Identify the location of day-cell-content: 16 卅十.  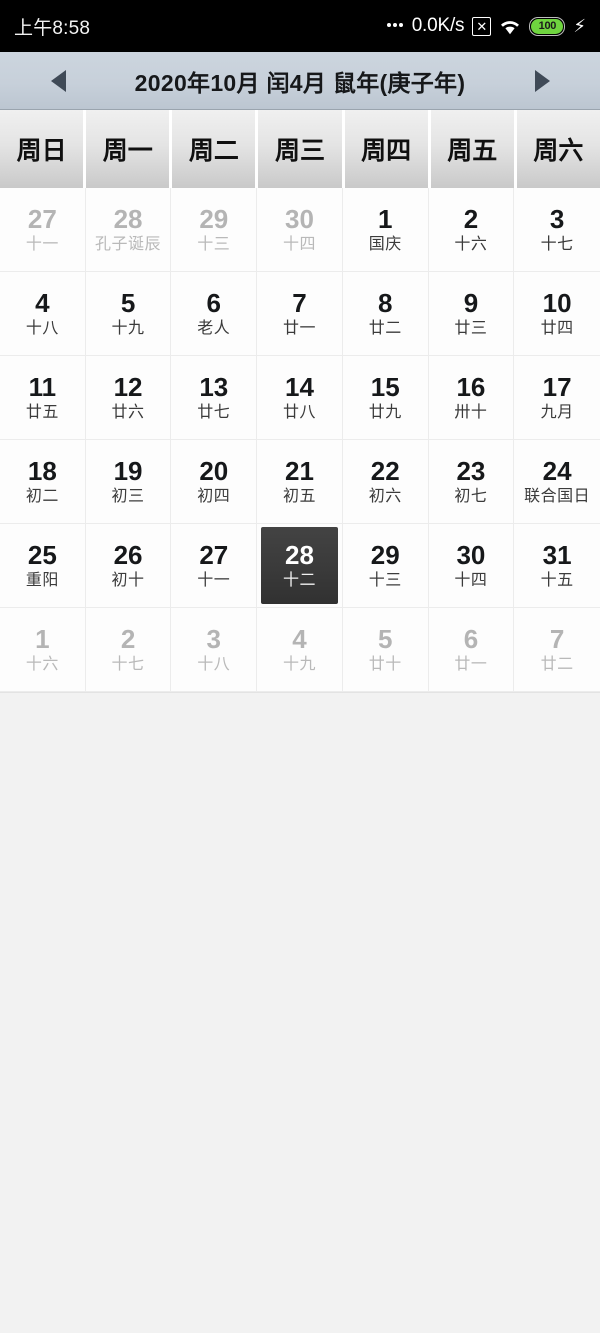
(471, 397).